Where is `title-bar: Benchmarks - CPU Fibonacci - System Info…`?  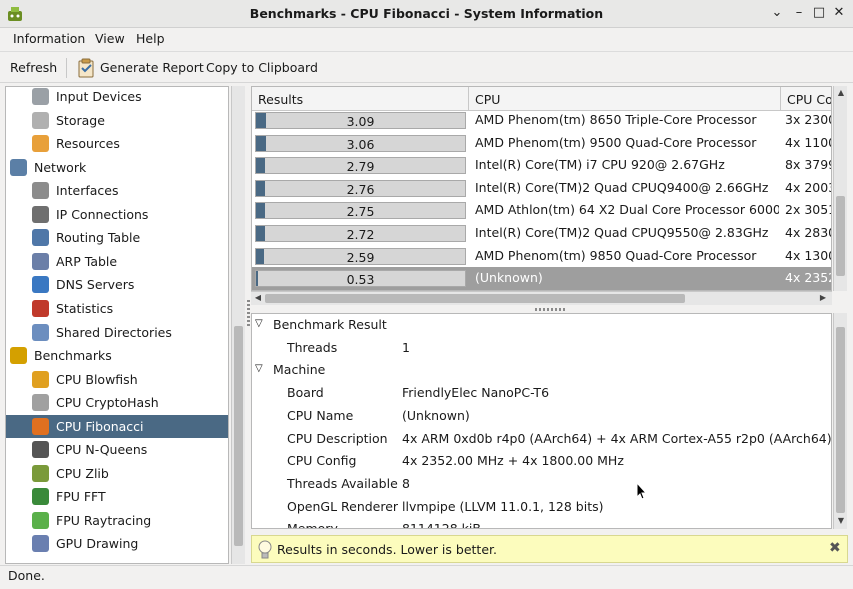 title-bar: Benchmarks - CPU Fibonacci - System Info… is located at coordinates (426, 14).